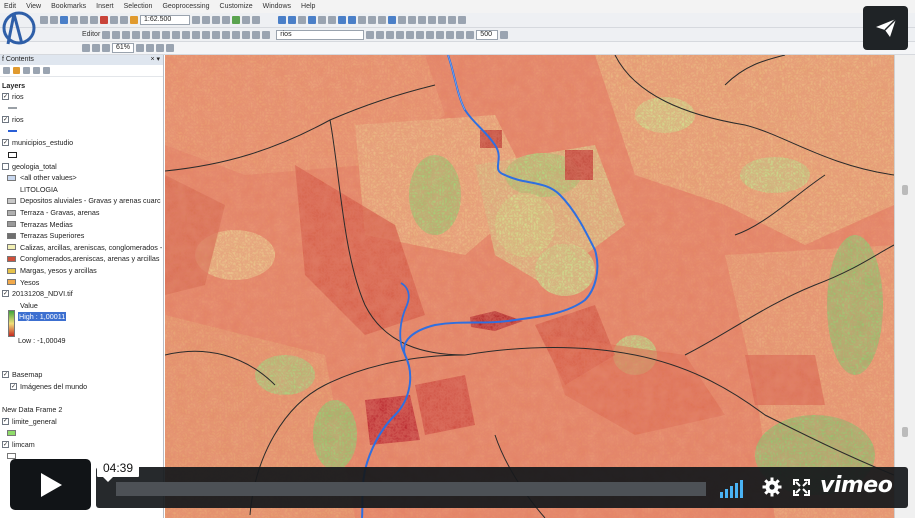 The width and height of the screenshot is (915, 518). Describe the element at coordinates (68, 6) in the screenshot. I see `menu-item-bookmarks: Bookmarks` at that location.